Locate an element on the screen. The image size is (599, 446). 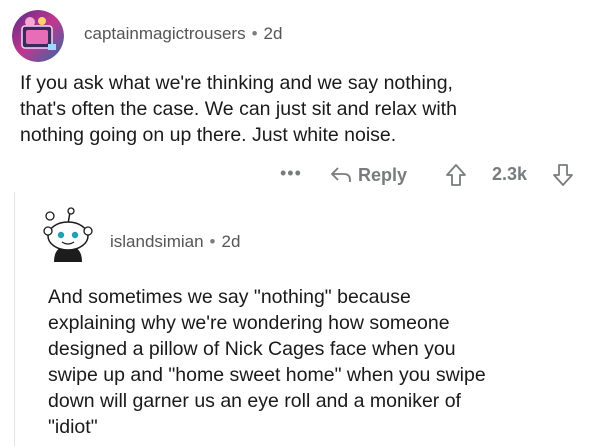
reply-comment-age: 2d is located at coordinates (231, 241).